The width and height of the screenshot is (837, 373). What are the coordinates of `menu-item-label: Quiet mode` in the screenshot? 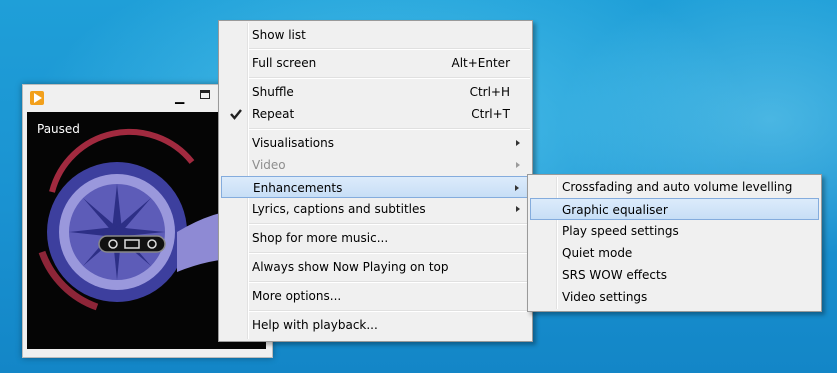 It's located at (597, 253).